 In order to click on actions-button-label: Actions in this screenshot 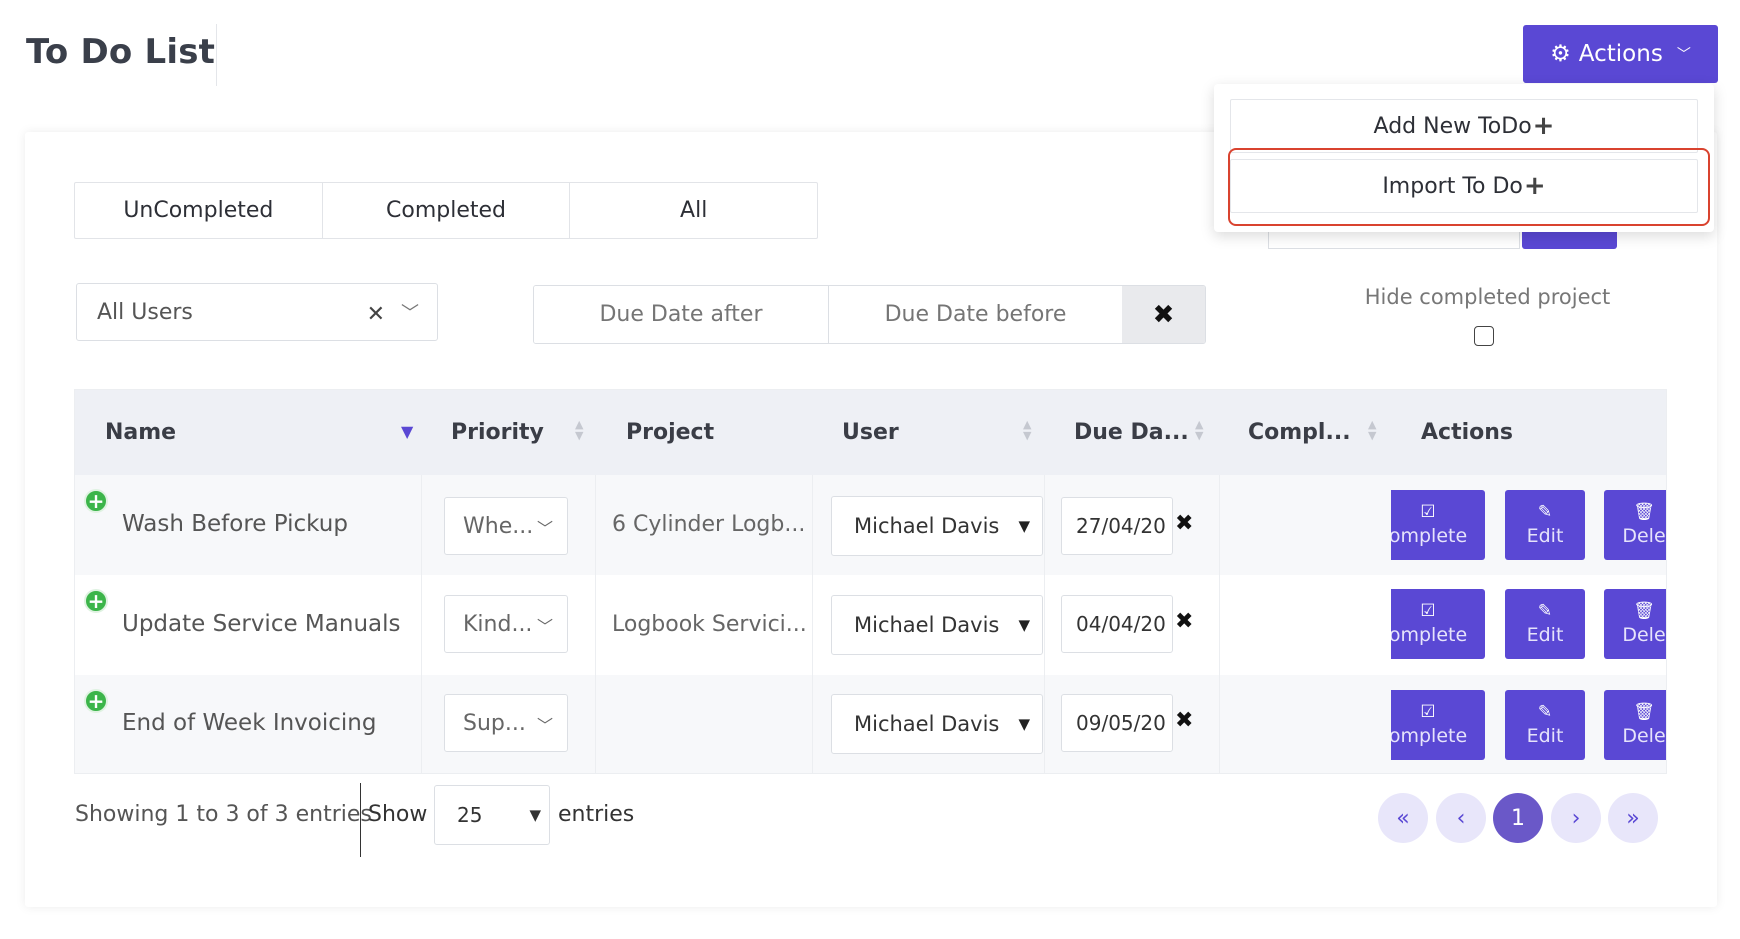, I will do `click(1620, 54)`.